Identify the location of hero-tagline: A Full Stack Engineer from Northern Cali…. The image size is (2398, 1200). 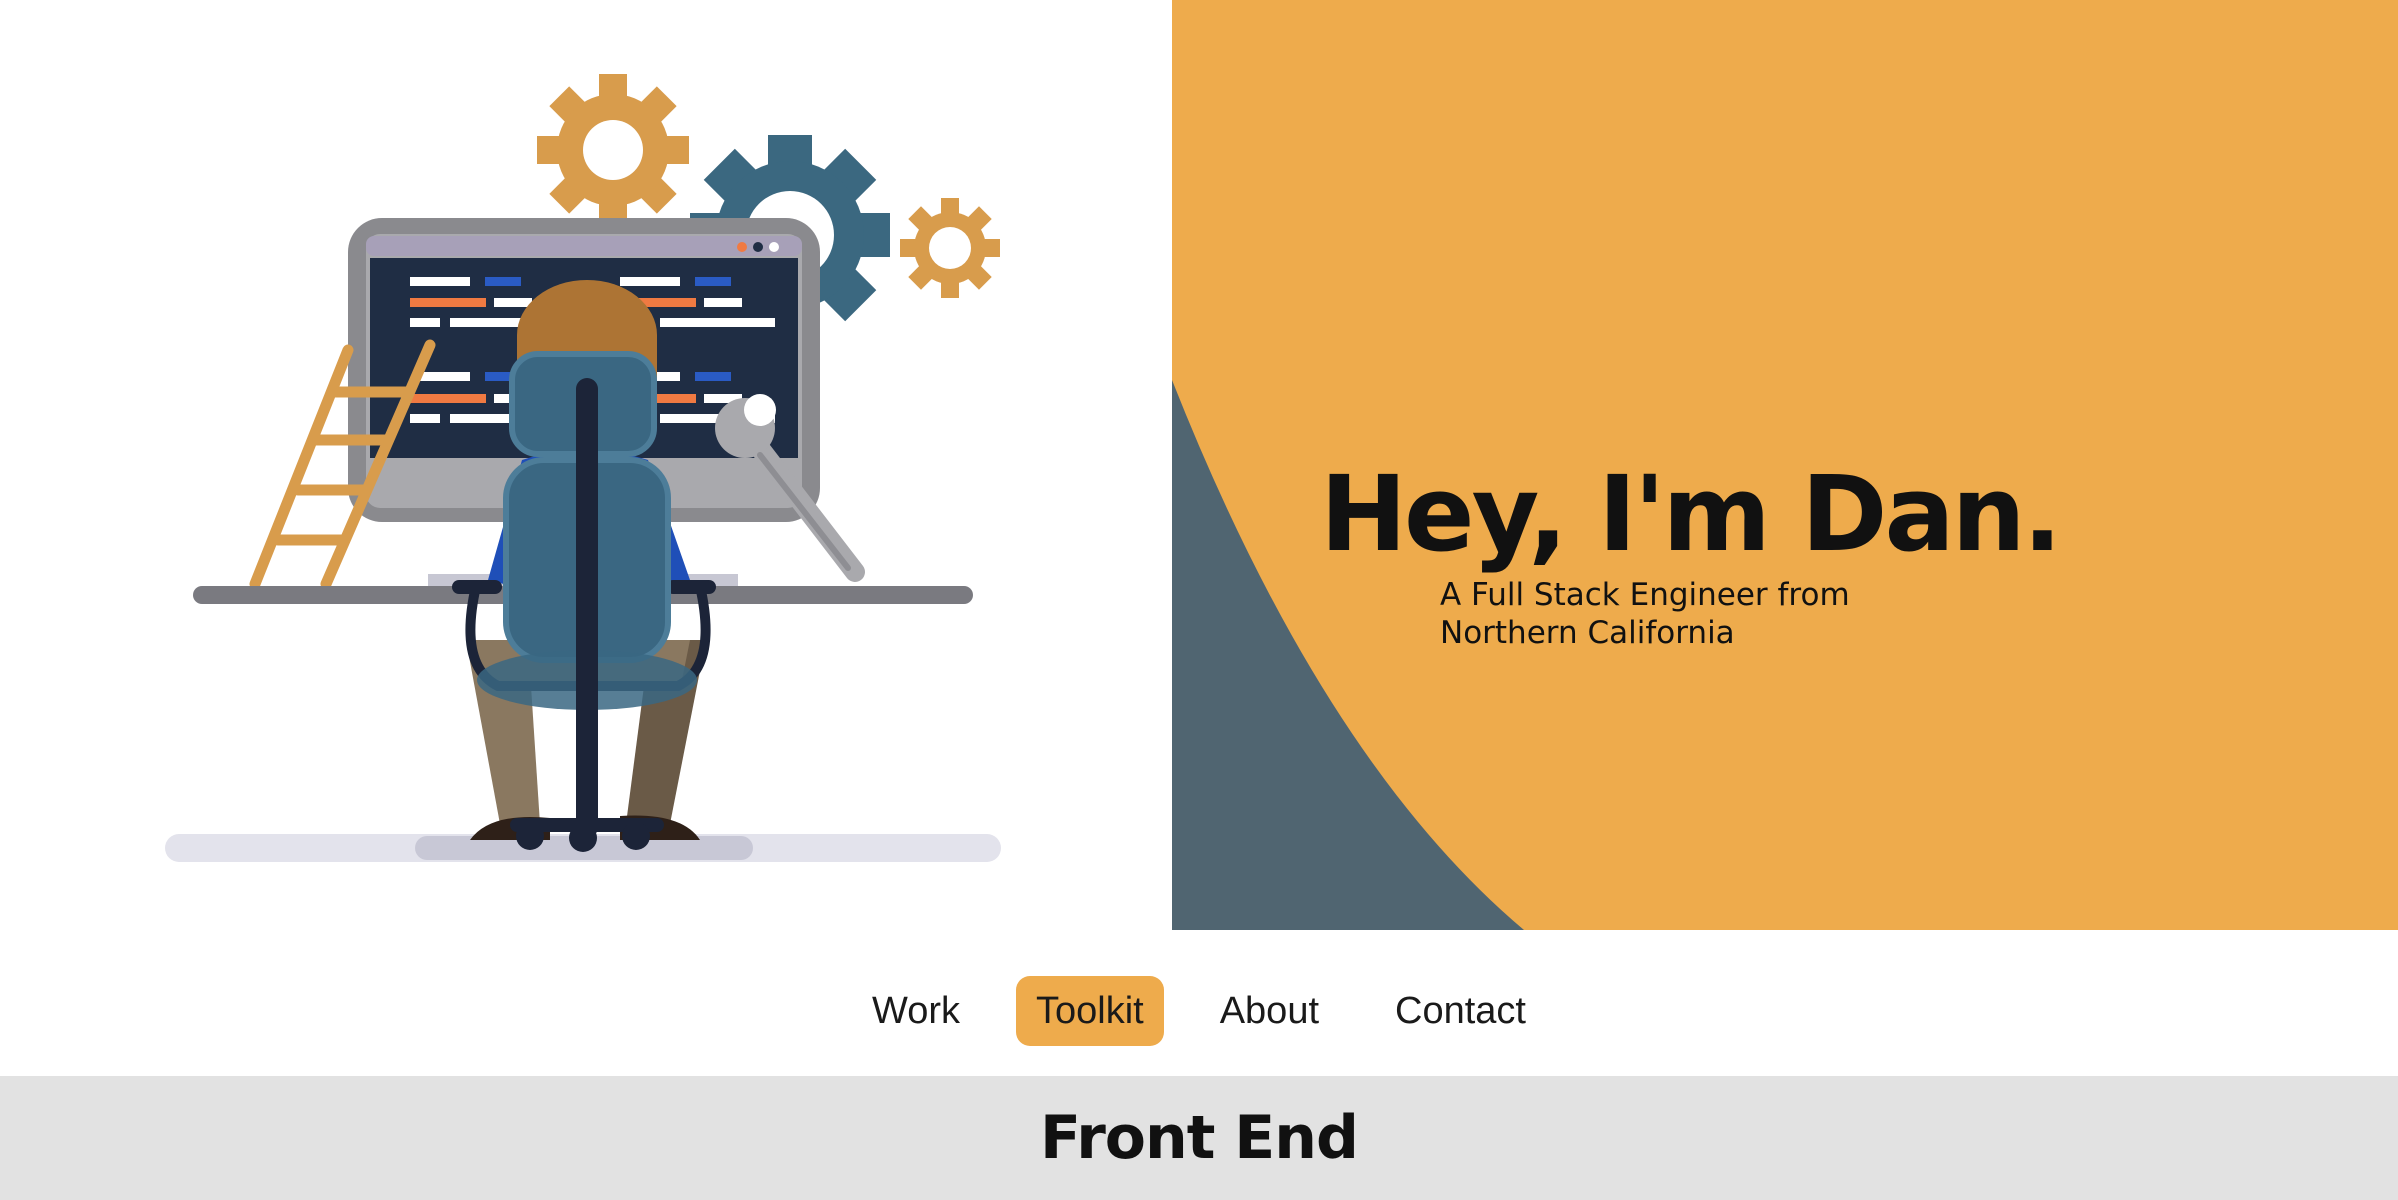
(1645, 614).